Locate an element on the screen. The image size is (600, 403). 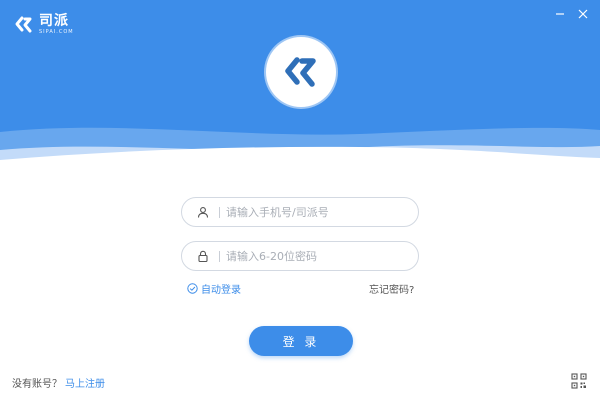
lock-icon is located at coordinates (203, 256).